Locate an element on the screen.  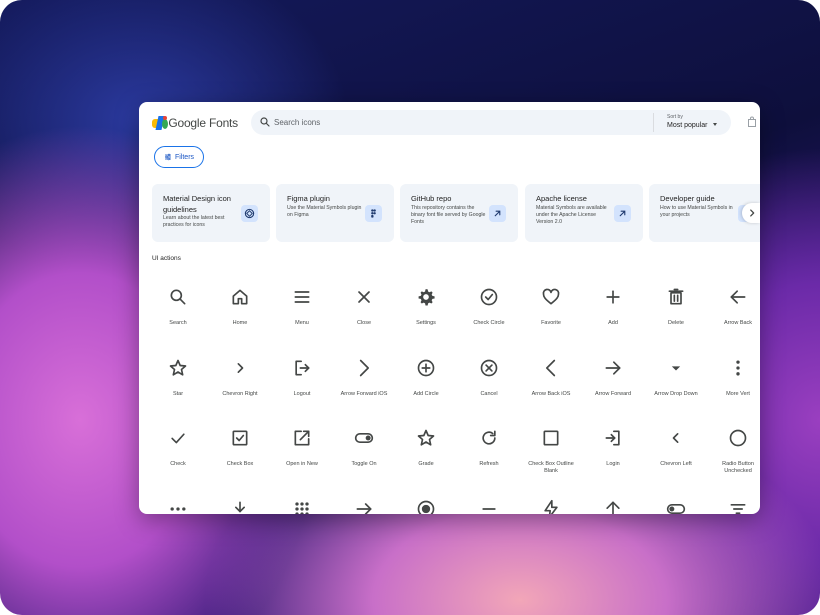
login-icon is located at coordinates (612, 438).